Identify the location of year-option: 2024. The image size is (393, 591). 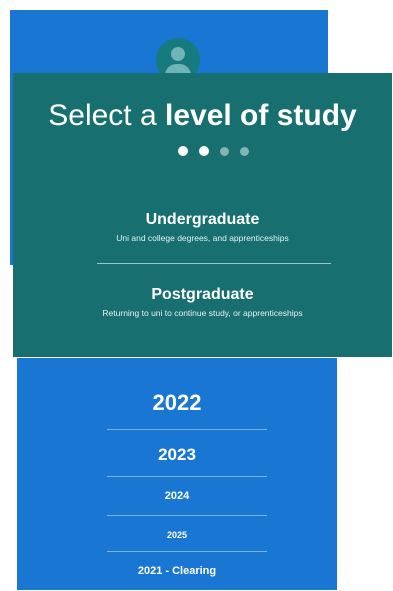
(177, 496).